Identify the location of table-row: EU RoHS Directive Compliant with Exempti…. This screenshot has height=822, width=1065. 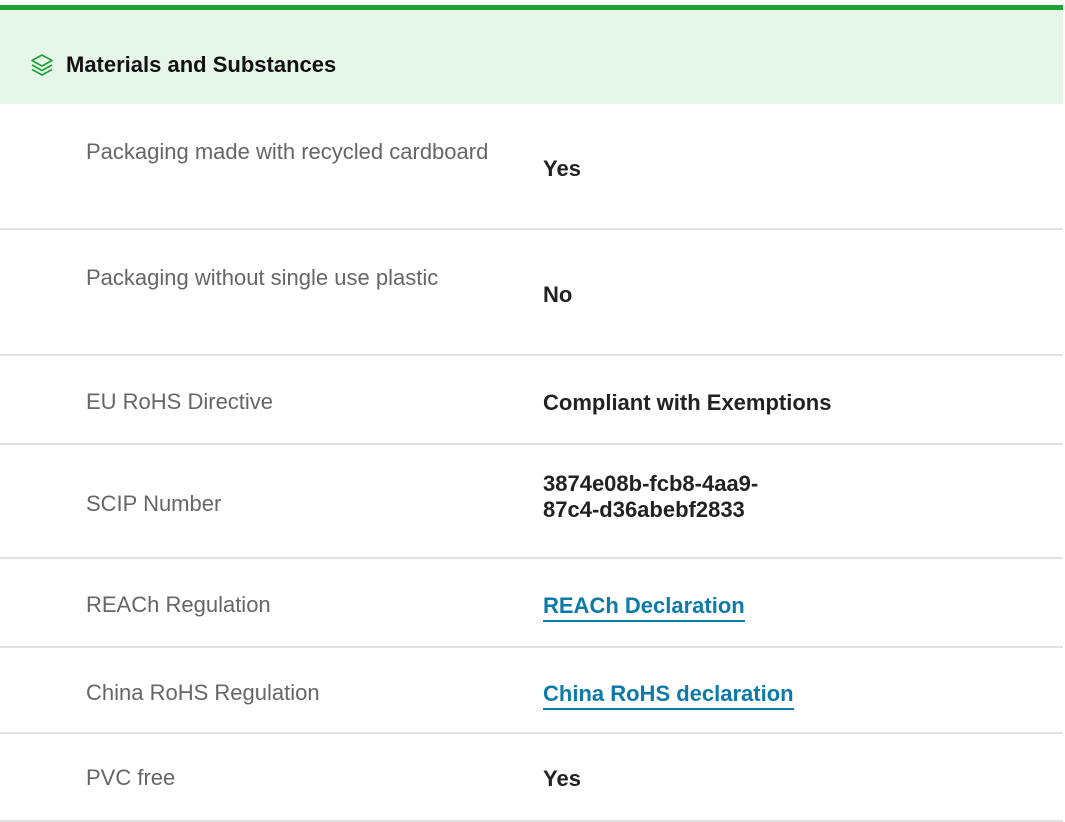
(531, 400).